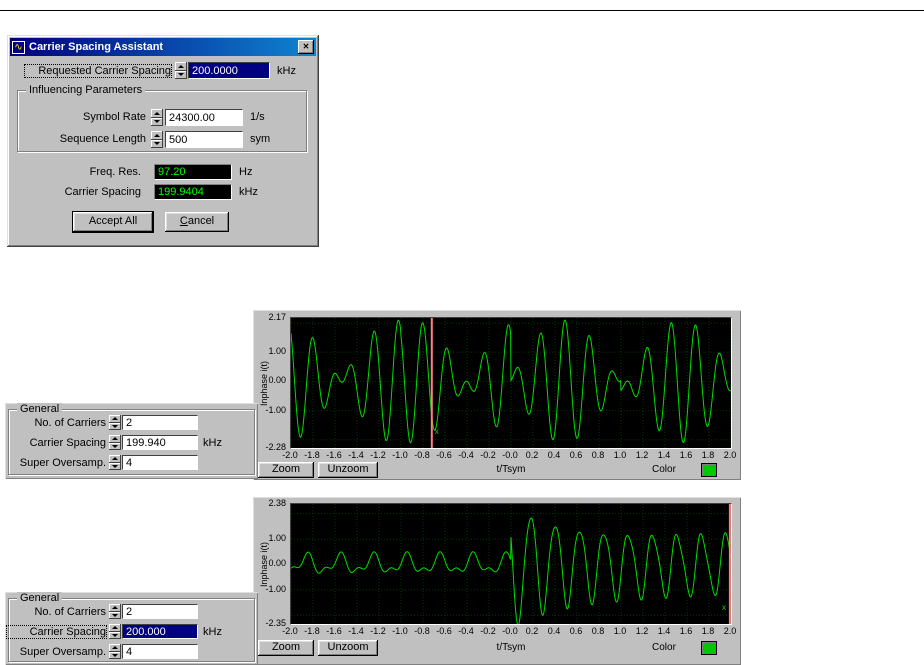 This screenshot has width=924, height=665. Describe the element at coordinates (204, 139) in the screenshot. I see `sequence-length-input` at that location.